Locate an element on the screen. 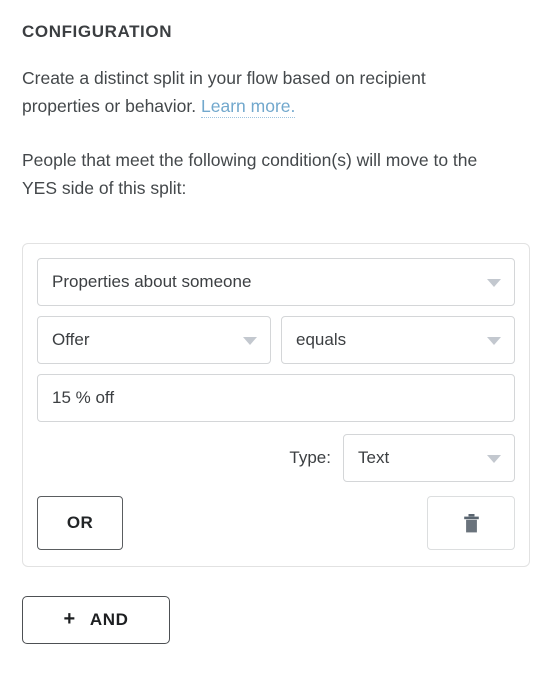 The image size is (552, 692). type-select-value: Text is located at coordinates (374, 457).